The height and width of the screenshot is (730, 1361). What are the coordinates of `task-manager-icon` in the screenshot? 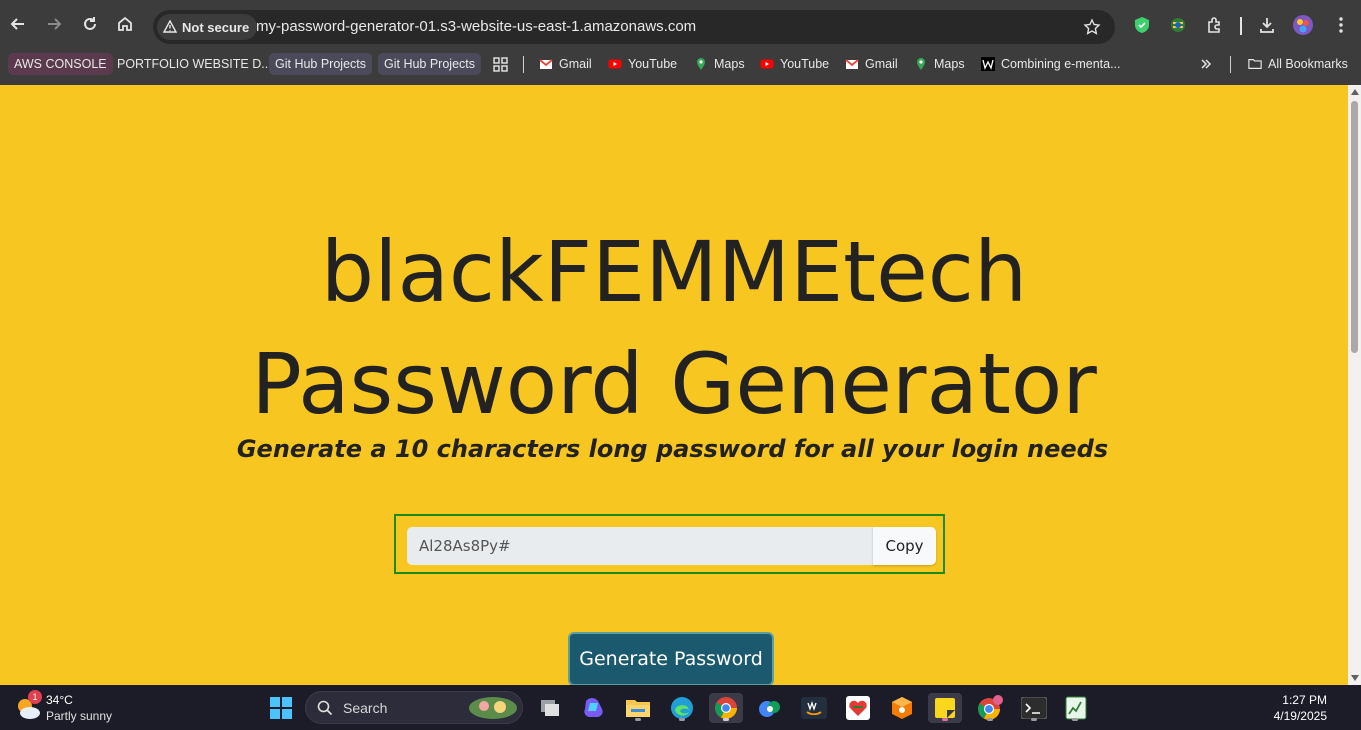 It's located at (1076, 708).